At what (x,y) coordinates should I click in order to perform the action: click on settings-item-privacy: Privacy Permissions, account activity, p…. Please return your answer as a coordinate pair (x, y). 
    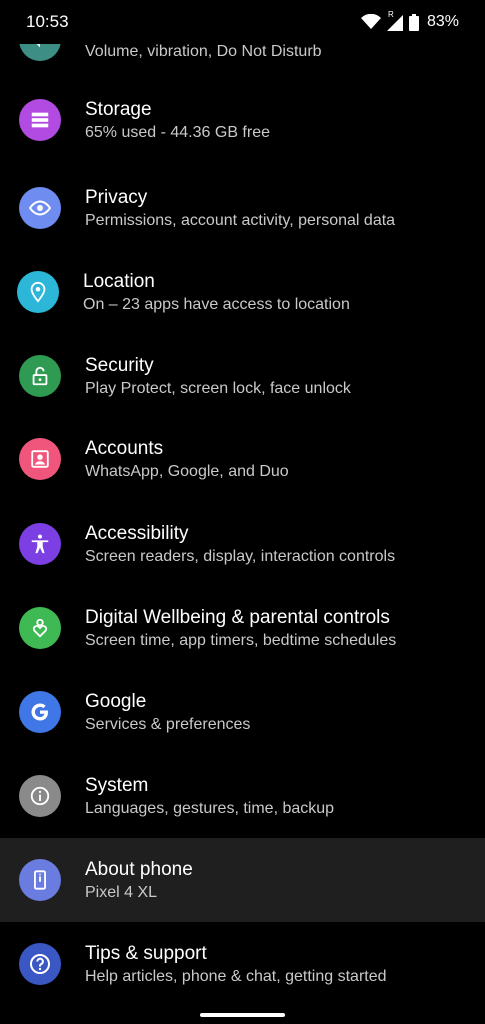
    Looking at the image, I should click on (242, 208).